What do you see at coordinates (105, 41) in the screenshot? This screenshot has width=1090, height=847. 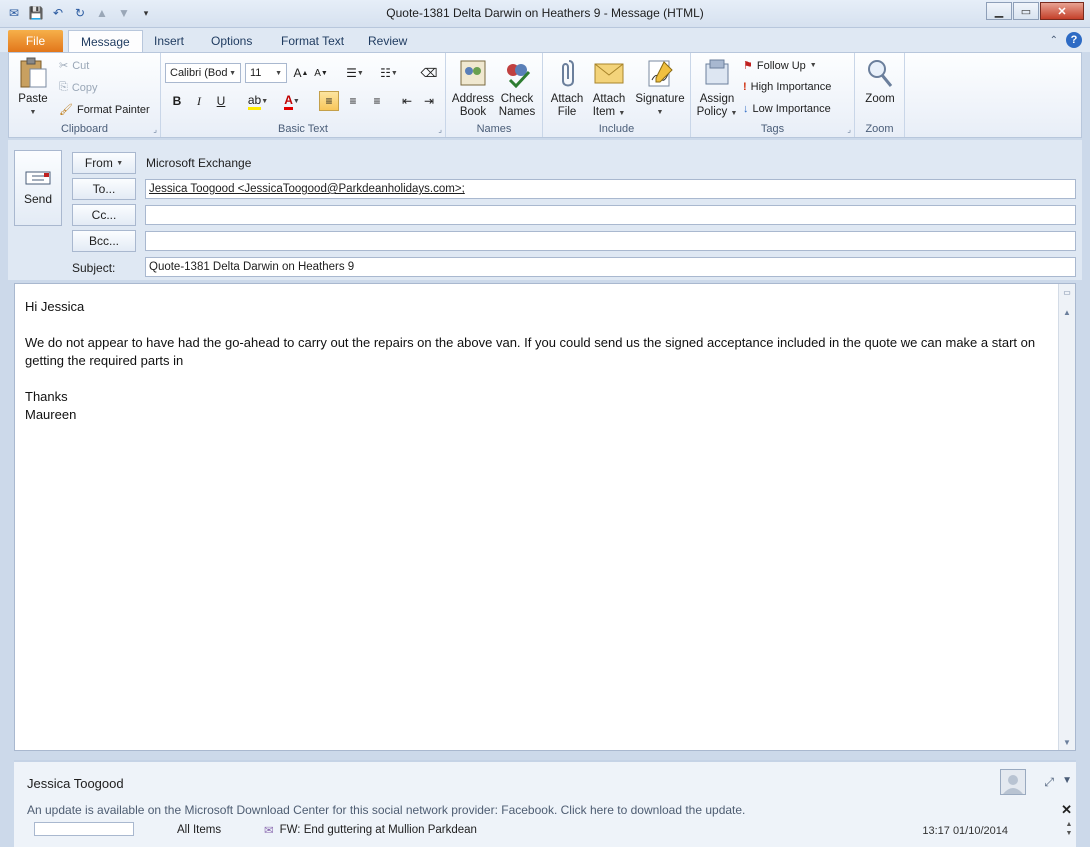 I see `tab-message: Message` at bounding box center [105, 41].